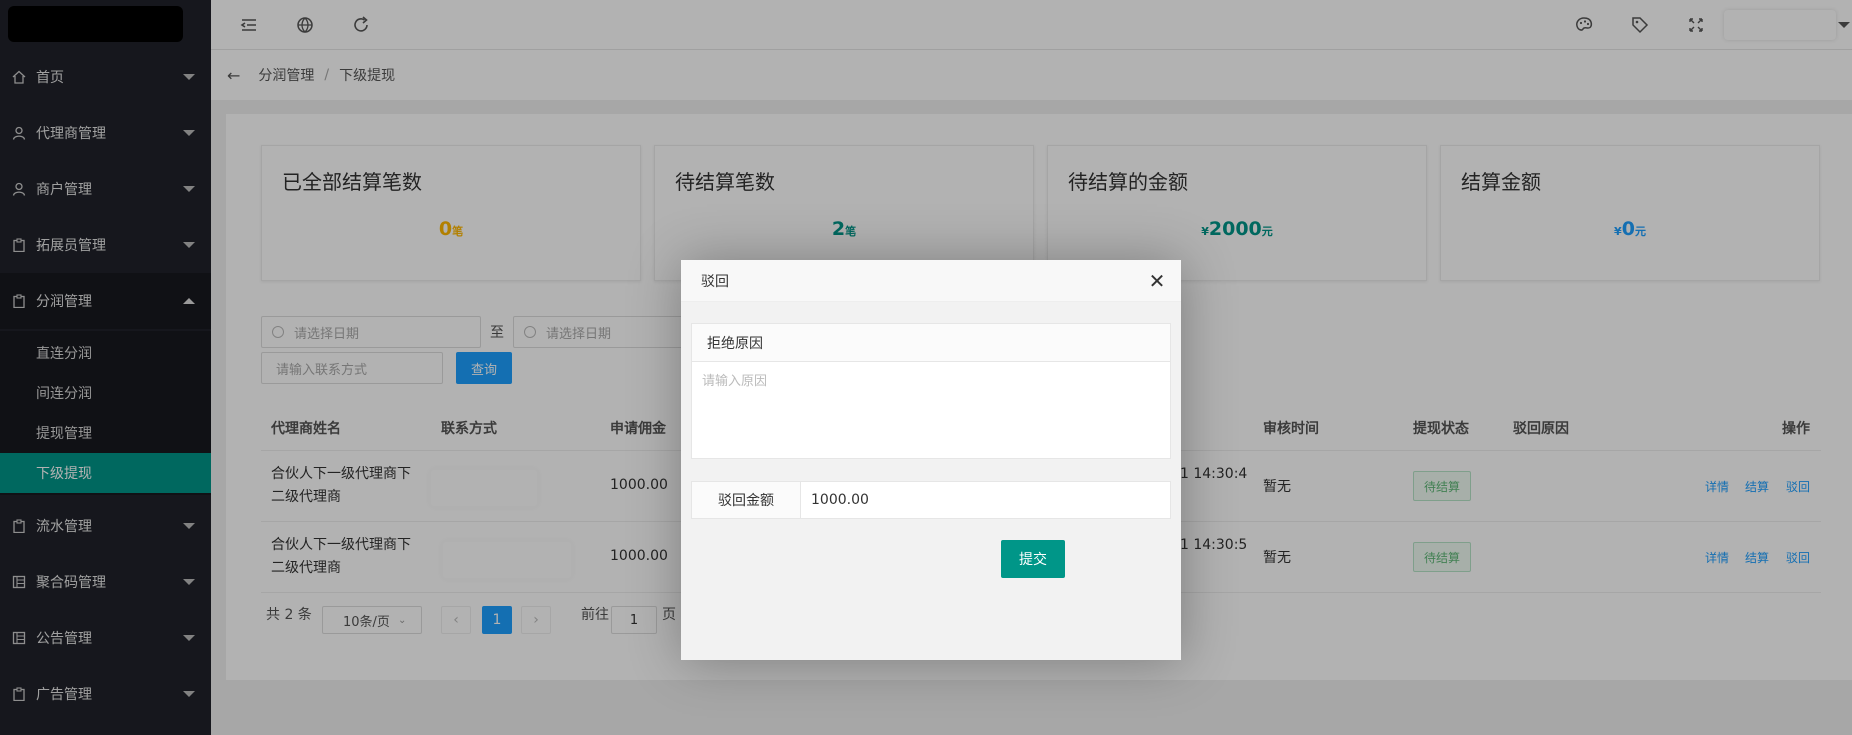 This screenshot has width=1852, height=735. I want to click on reject-amount-field: 驳回金额 1000.00, so click(931, 500).